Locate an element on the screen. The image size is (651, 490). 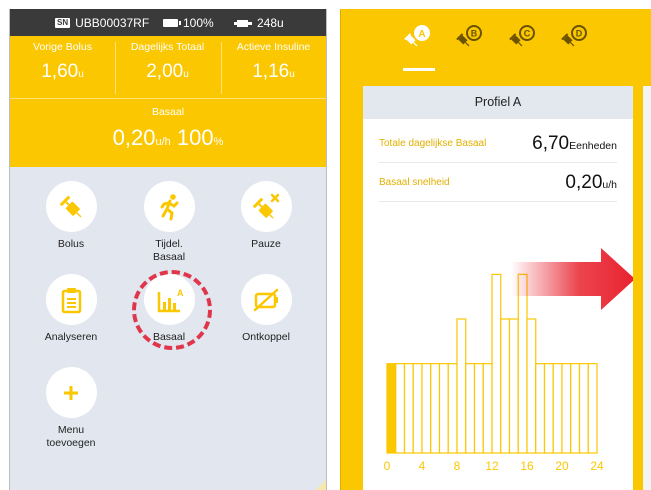
menu-label: Bolus is located at coordinates (71, 244).